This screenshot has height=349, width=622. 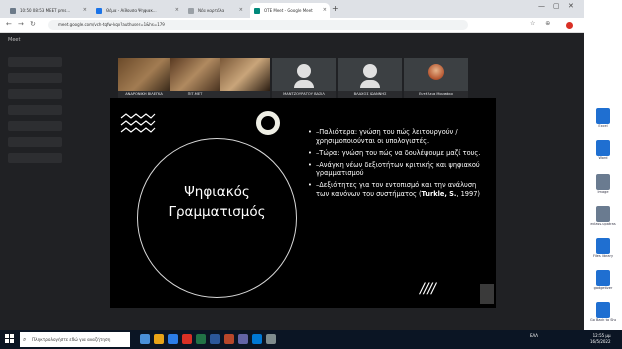 What do you see at coordinates (468, 194) in the screenshot?
I see `citation-tail: , 1997)` at bounding box center [468, 194].